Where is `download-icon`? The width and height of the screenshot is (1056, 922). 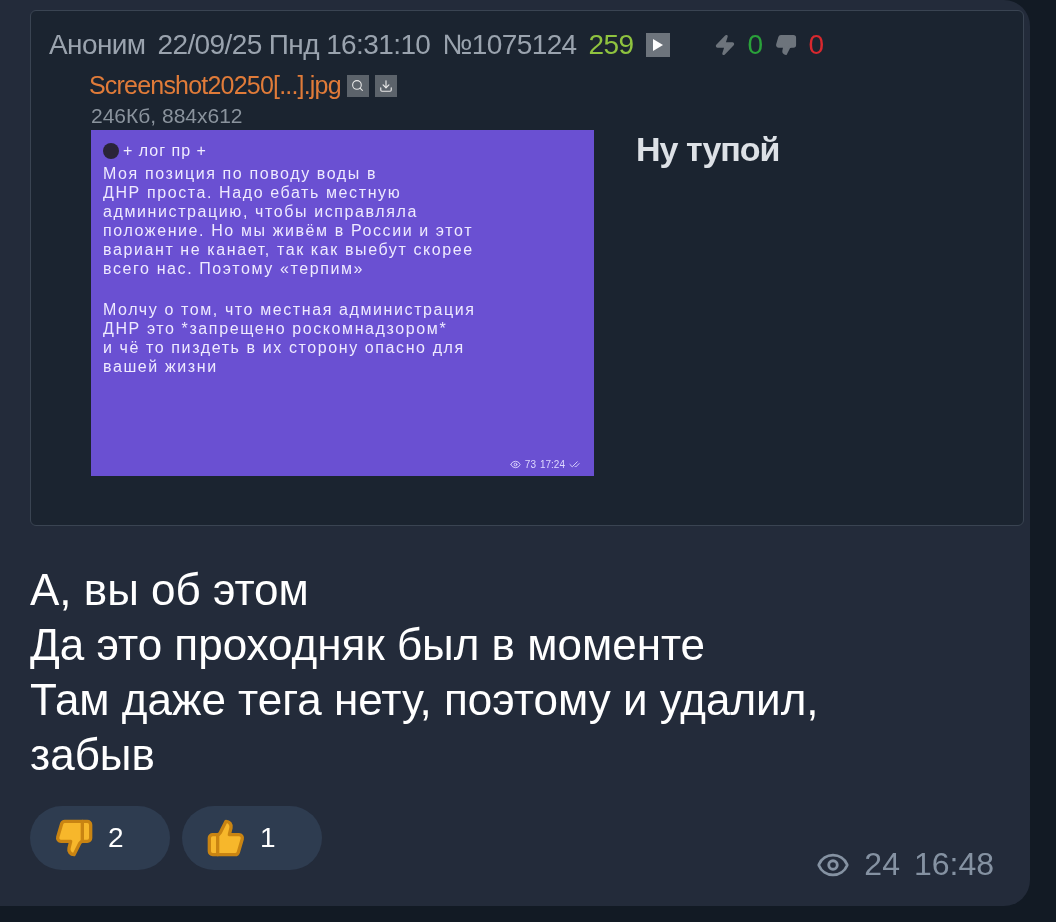 download-icon is located at coordinates (385, 85).